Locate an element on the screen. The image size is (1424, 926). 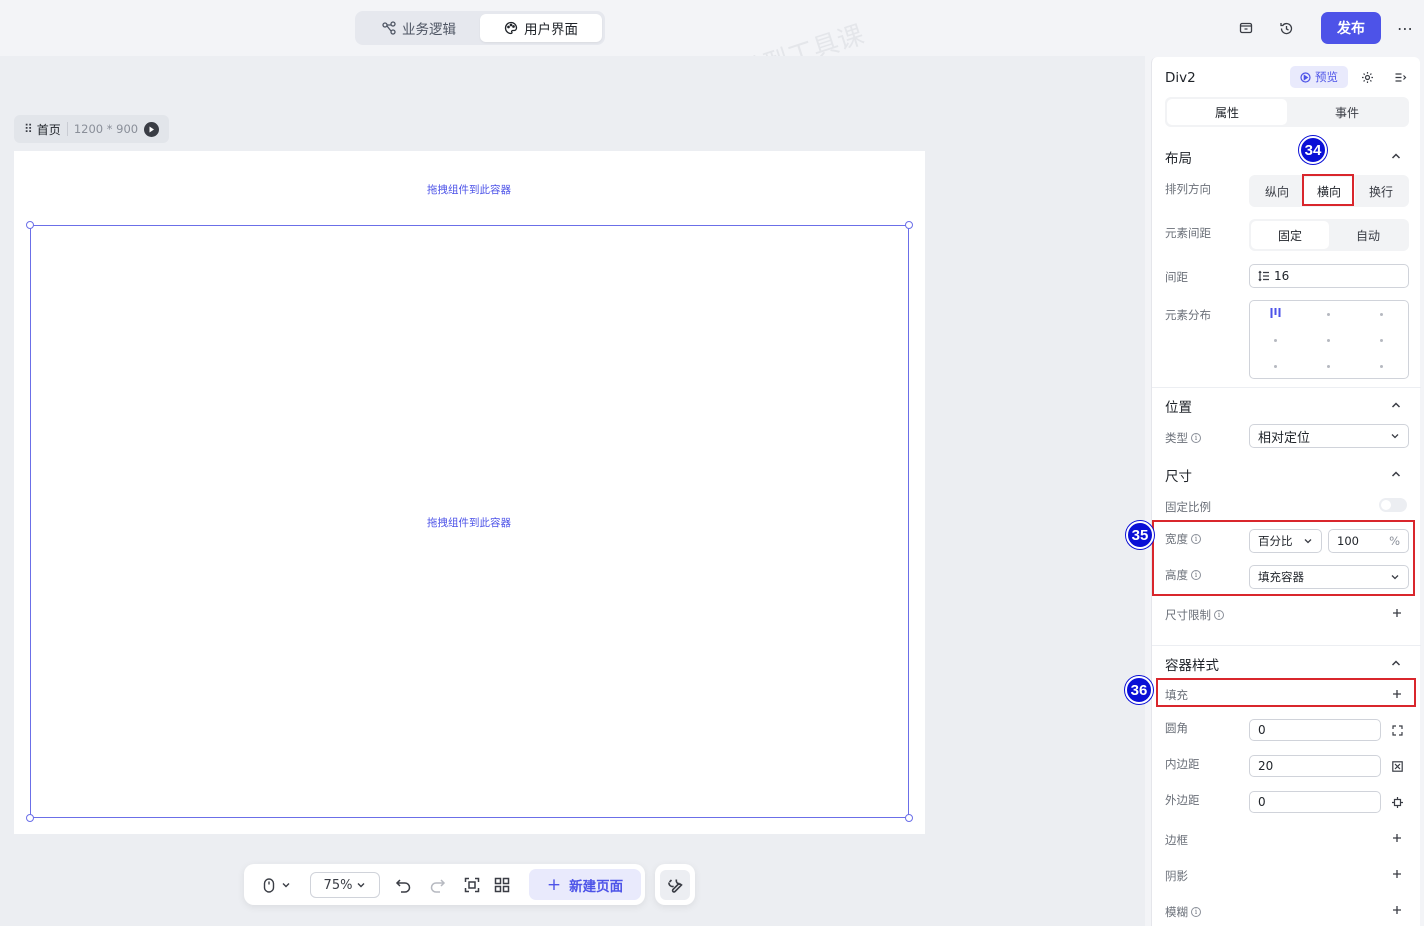
padding-sides-icon is located at coordinates (1397, 766).